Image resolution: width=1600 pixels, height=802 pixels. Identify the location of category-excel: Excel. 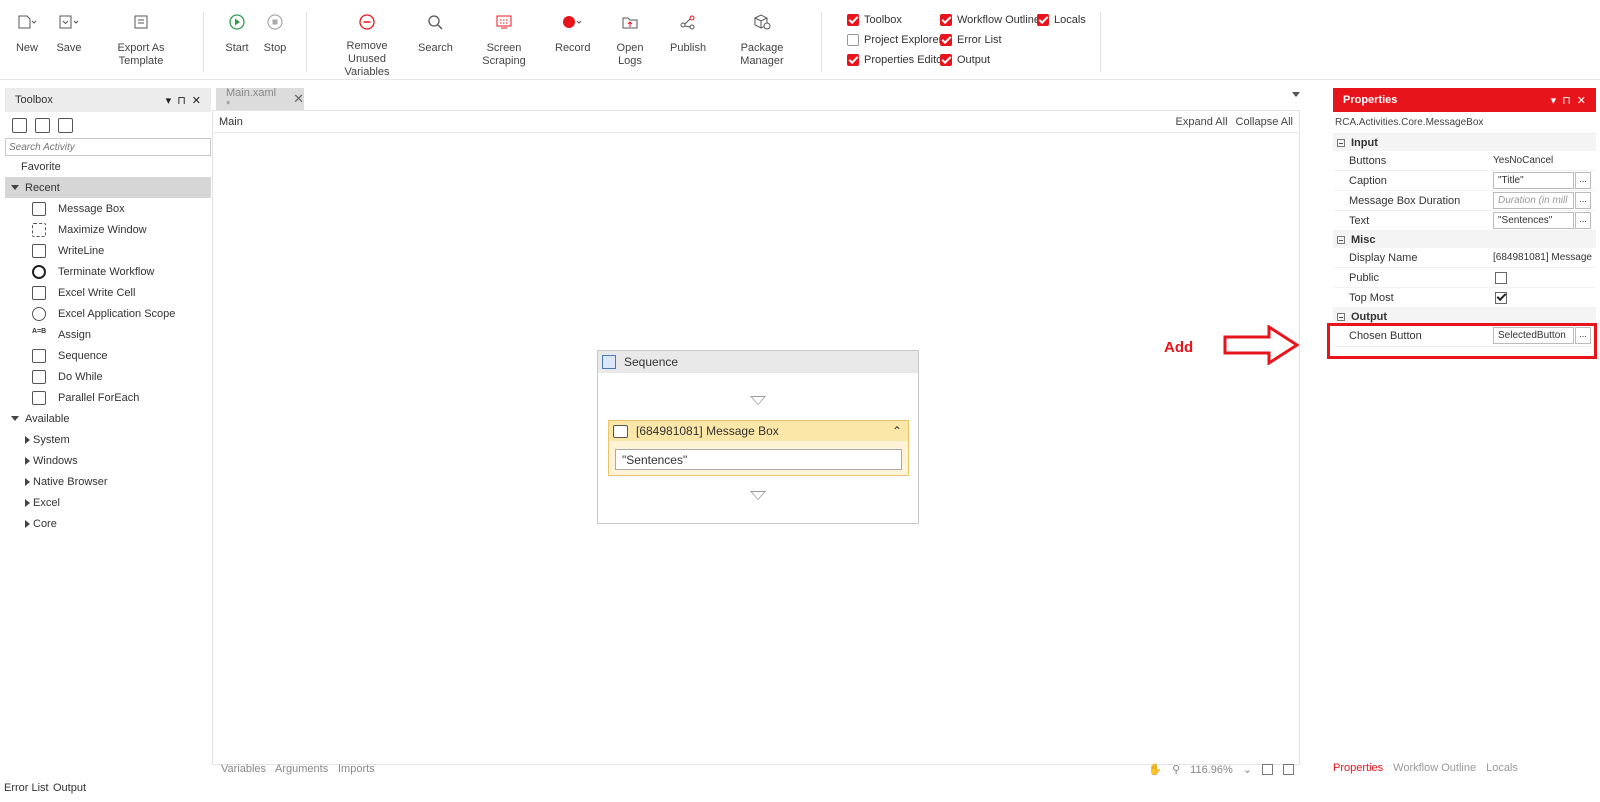
(108, 502).